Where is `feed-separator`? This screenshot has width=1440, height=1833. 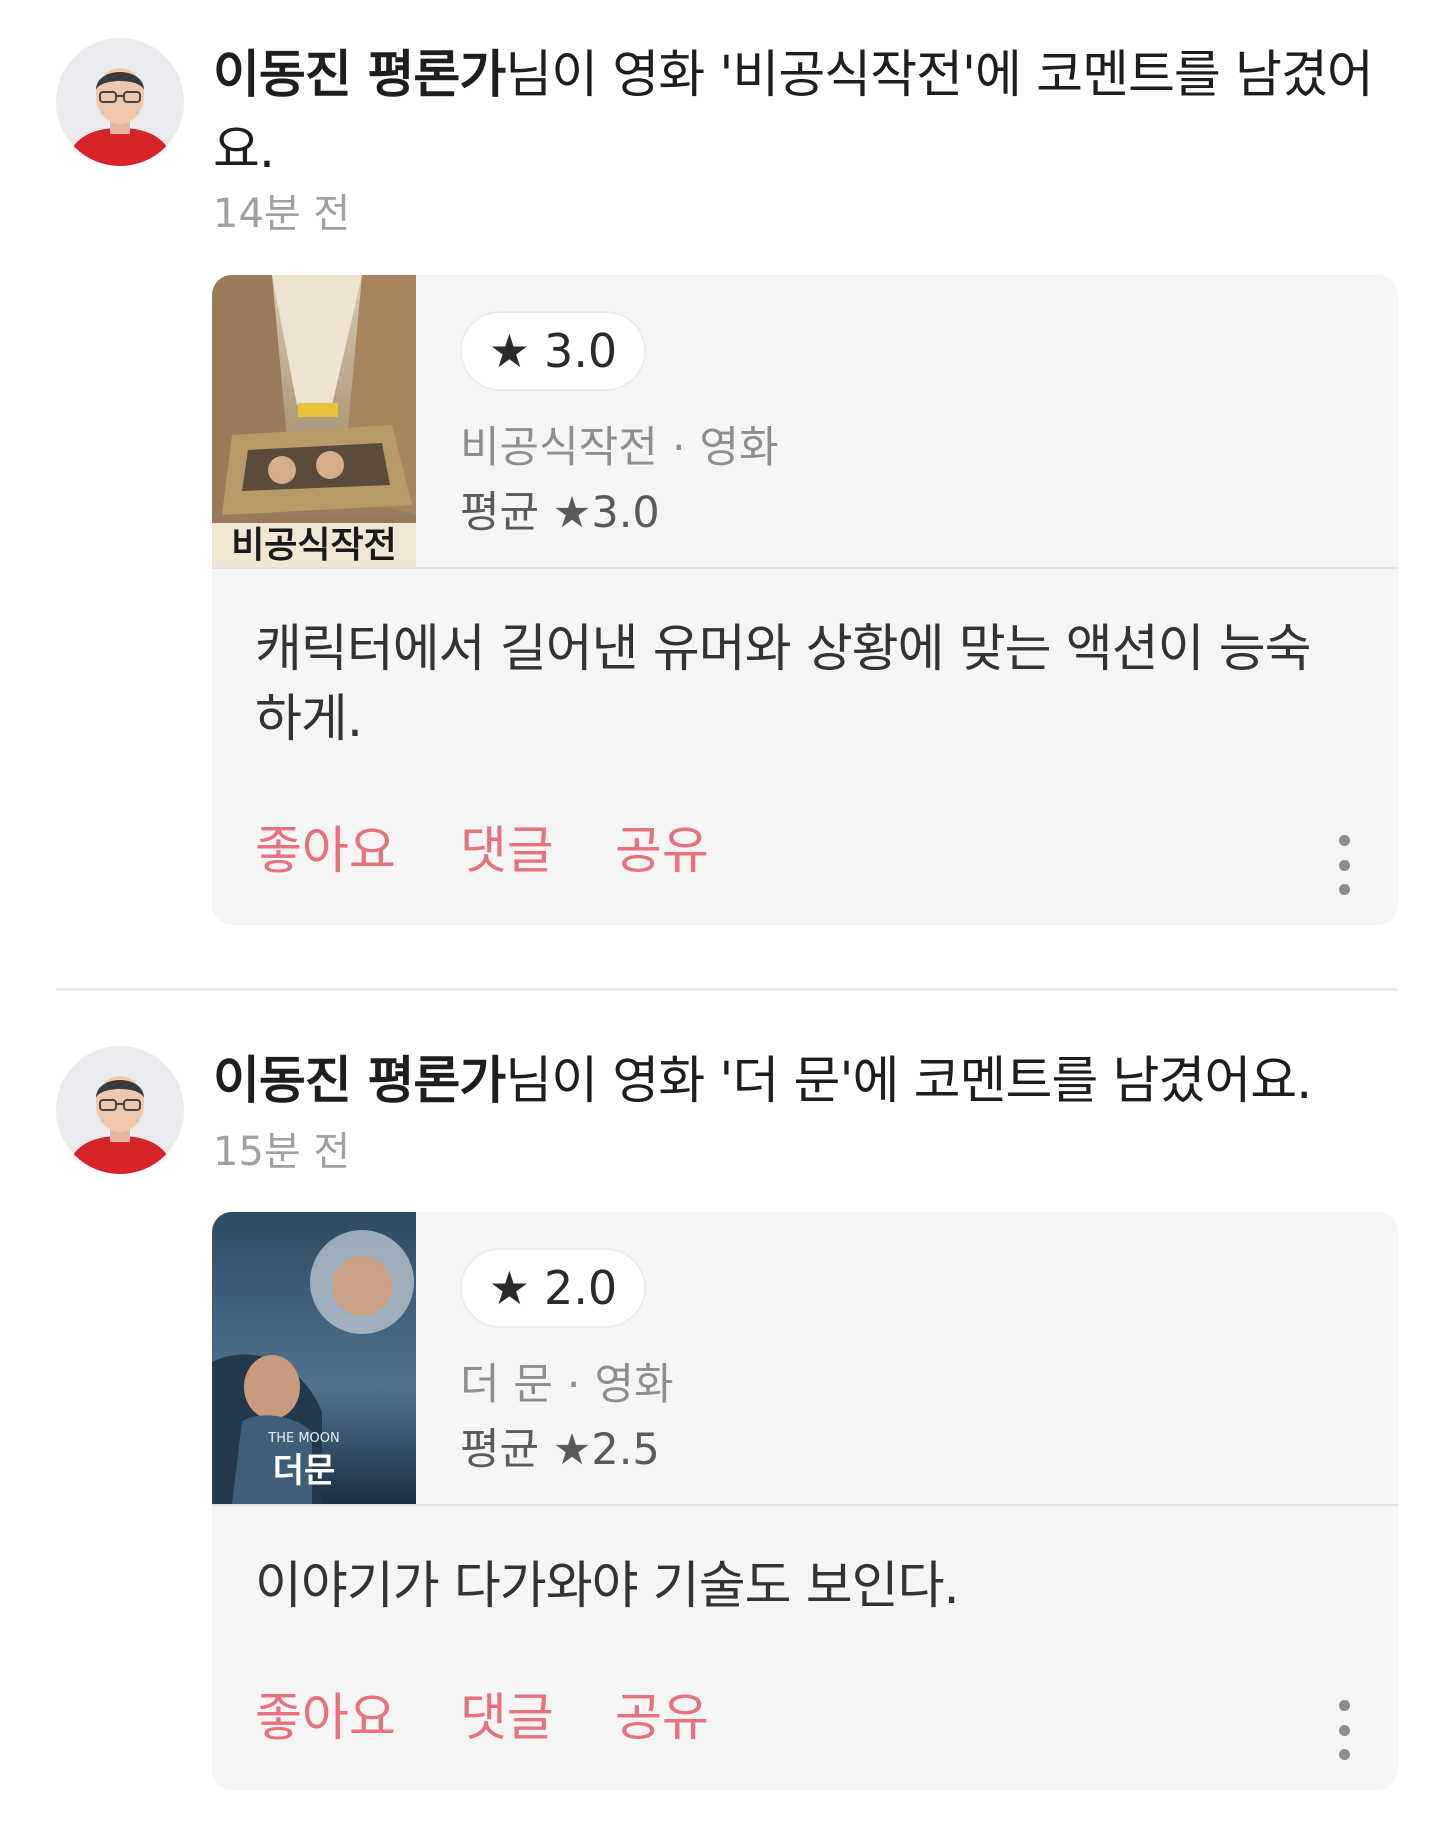
feed-separator is located at coordinates (727, 989).